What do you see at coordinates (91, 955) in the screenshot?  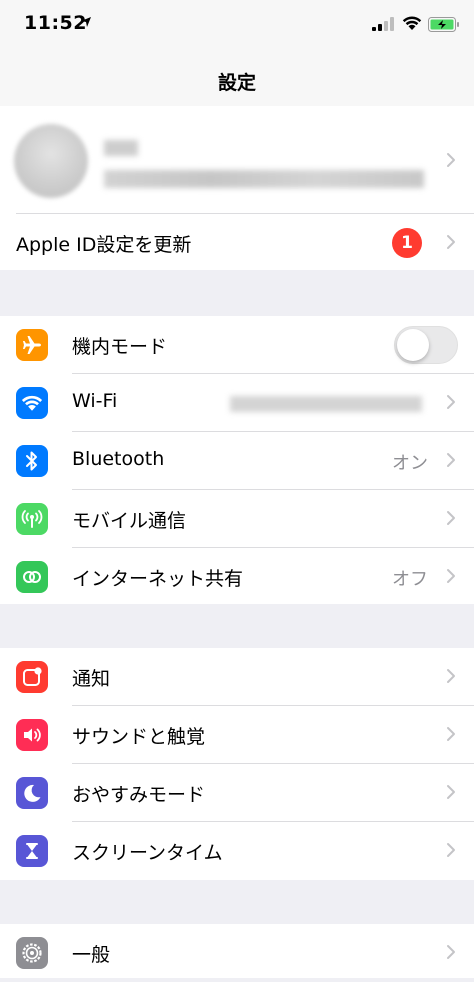 I see `general-label: 一般` at bounding box center [91, 955].